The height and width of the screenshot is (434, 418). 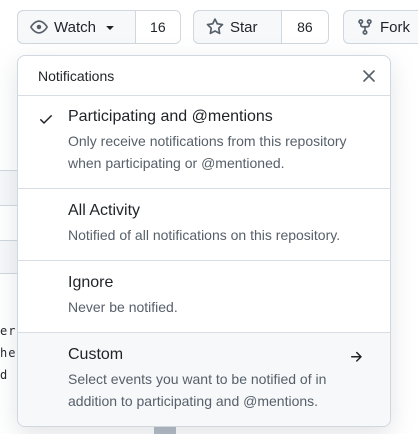 I want to click on watch-label: Watch, so click(x=75, y=27).